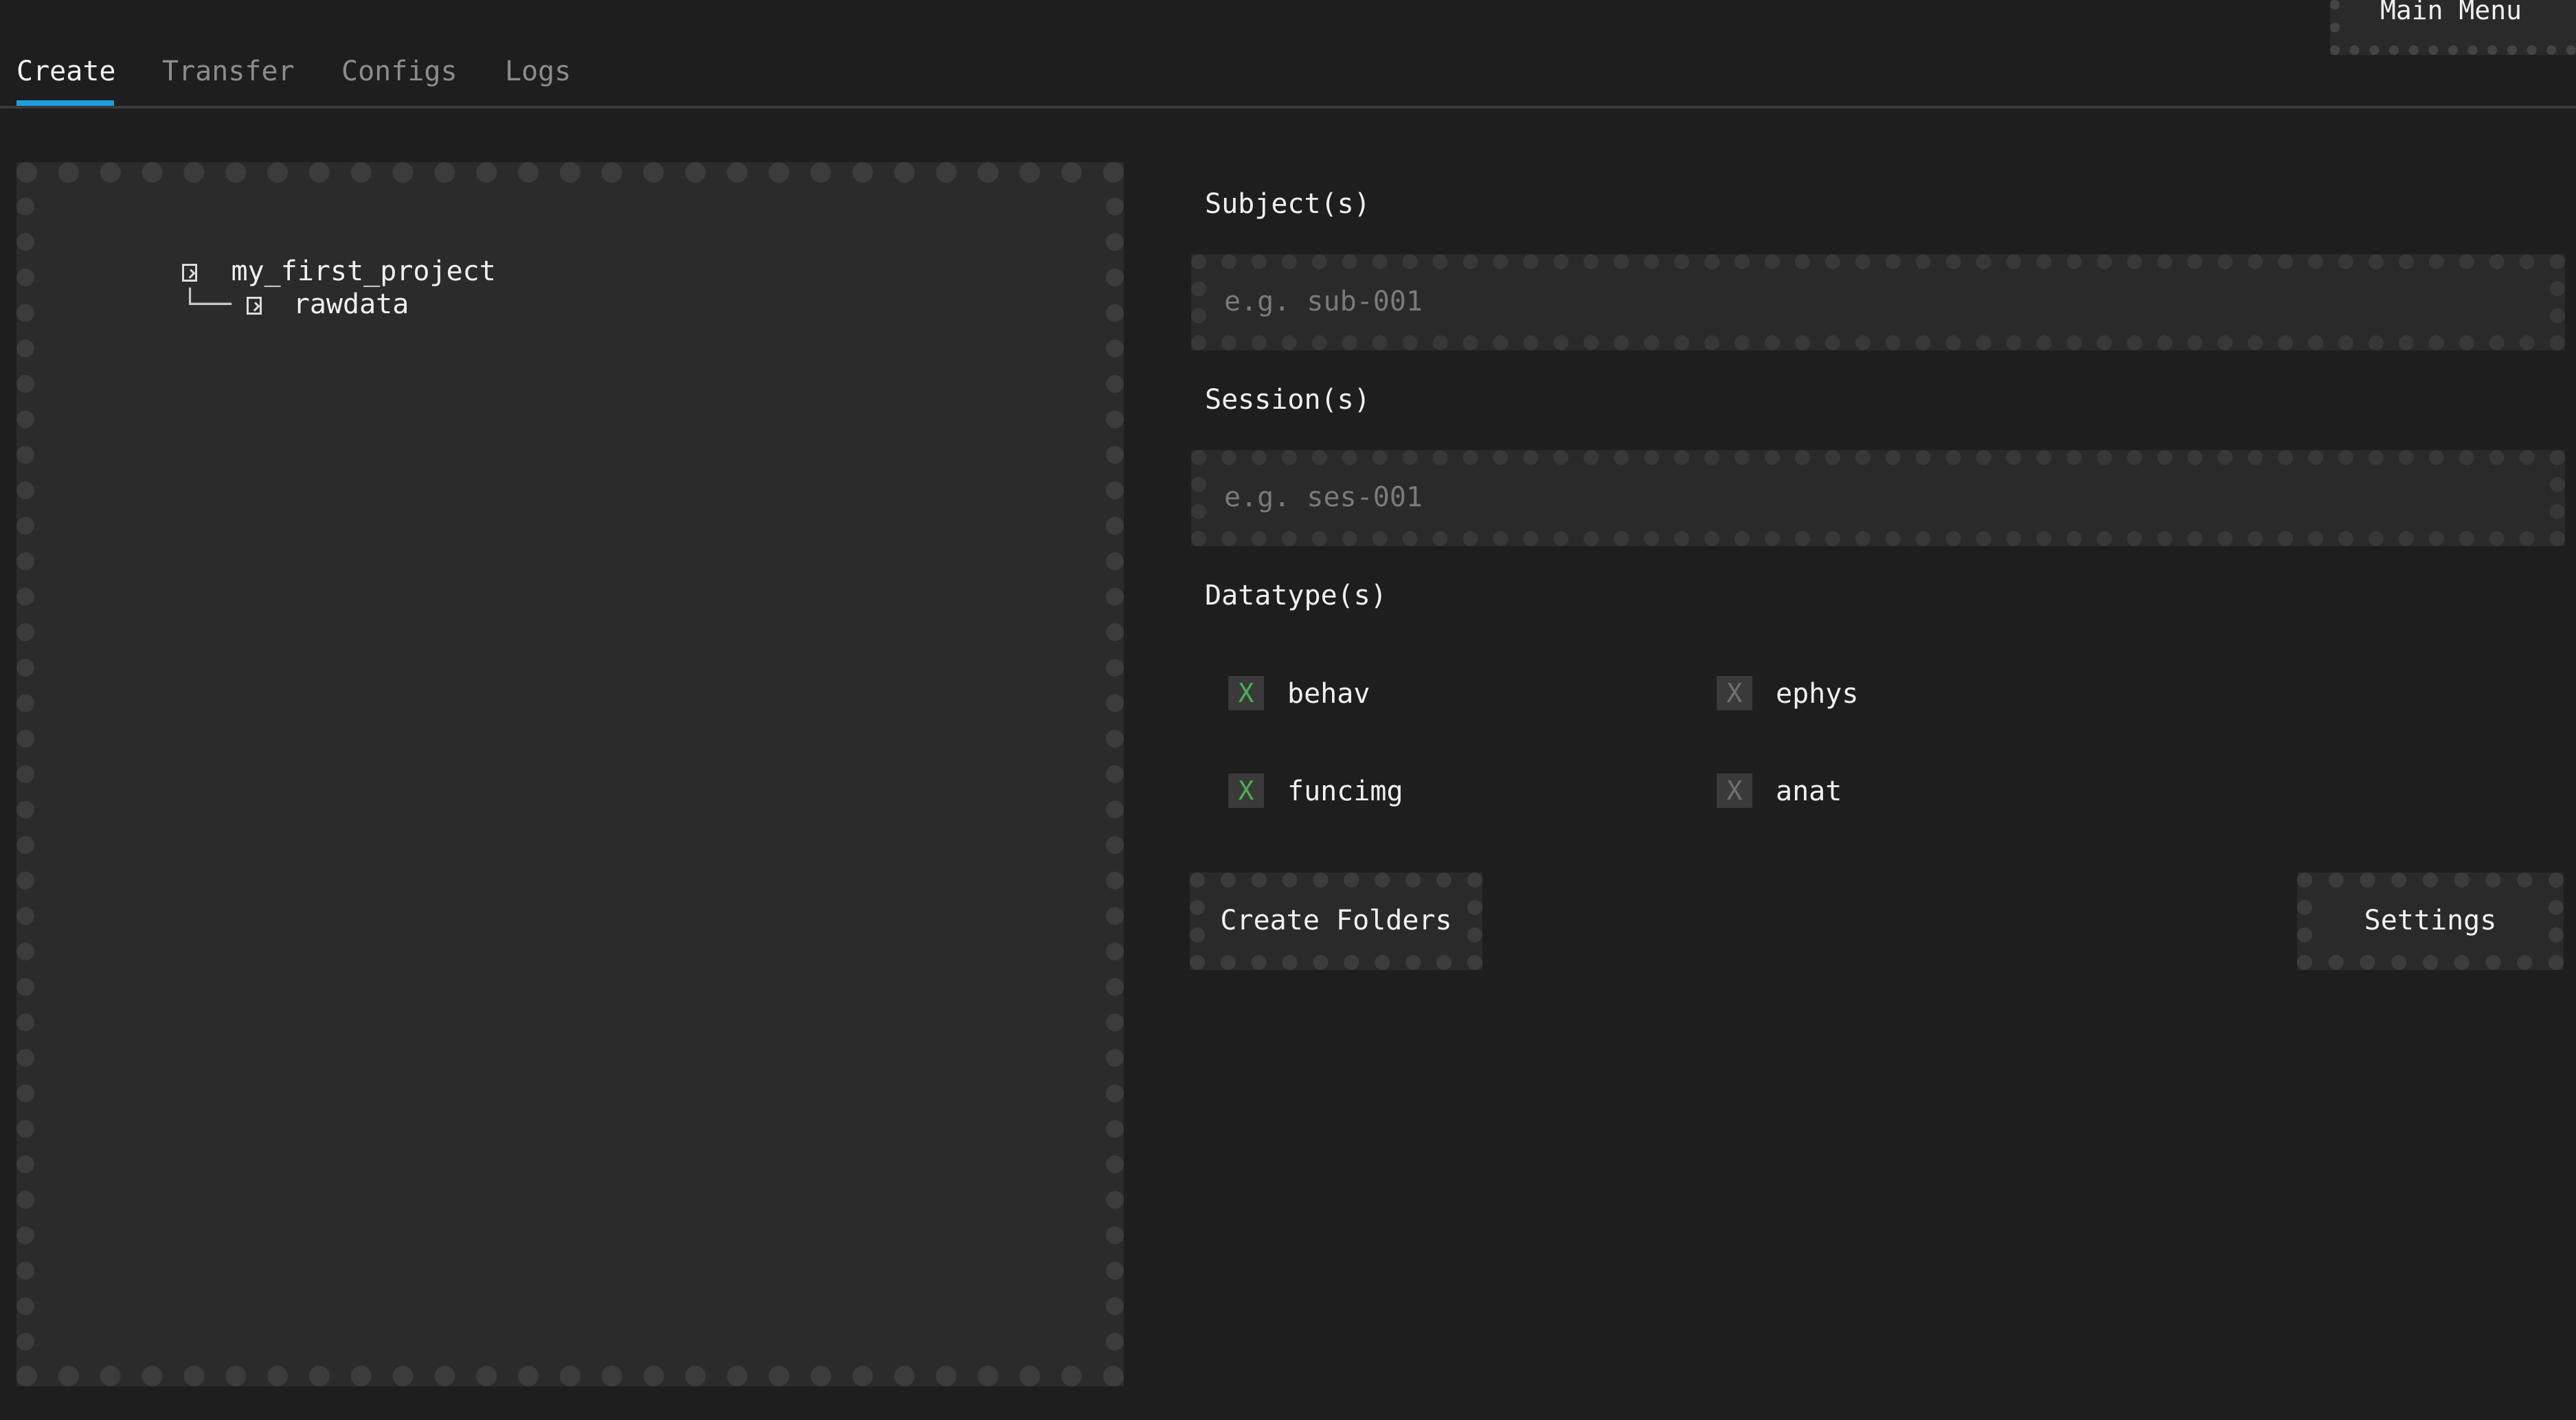 Image resolution: width=2576 pixels, height=1420 pixels. What do you see at coordinates (1287, 400) in the screenshot?
I see `session-label: Session(s)` at bounding box center [1287, 400].